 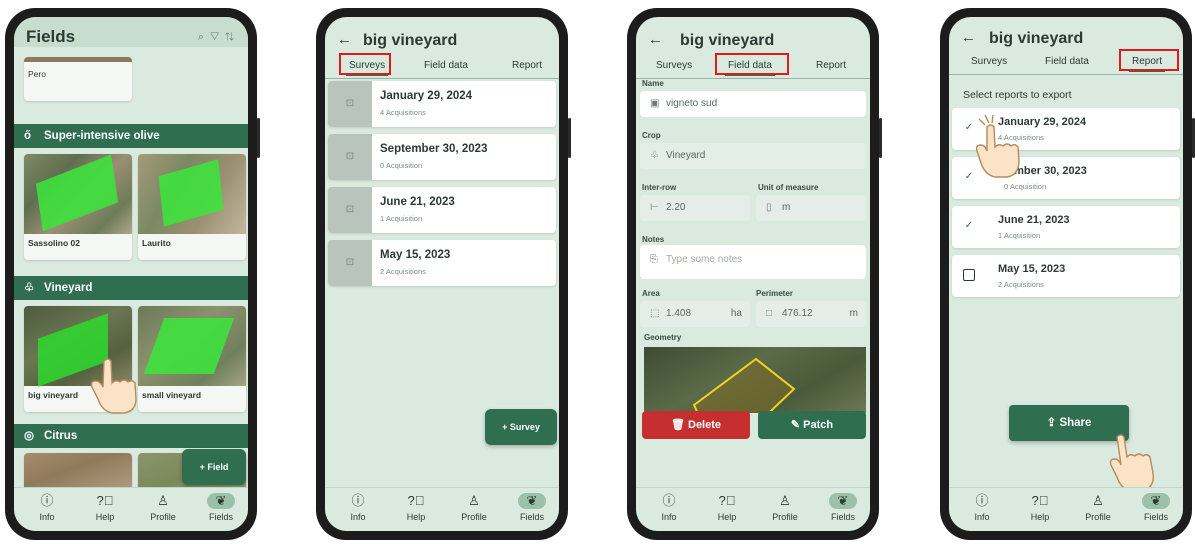 I want to click on field-card: Pero, so click(x=78, y=79).